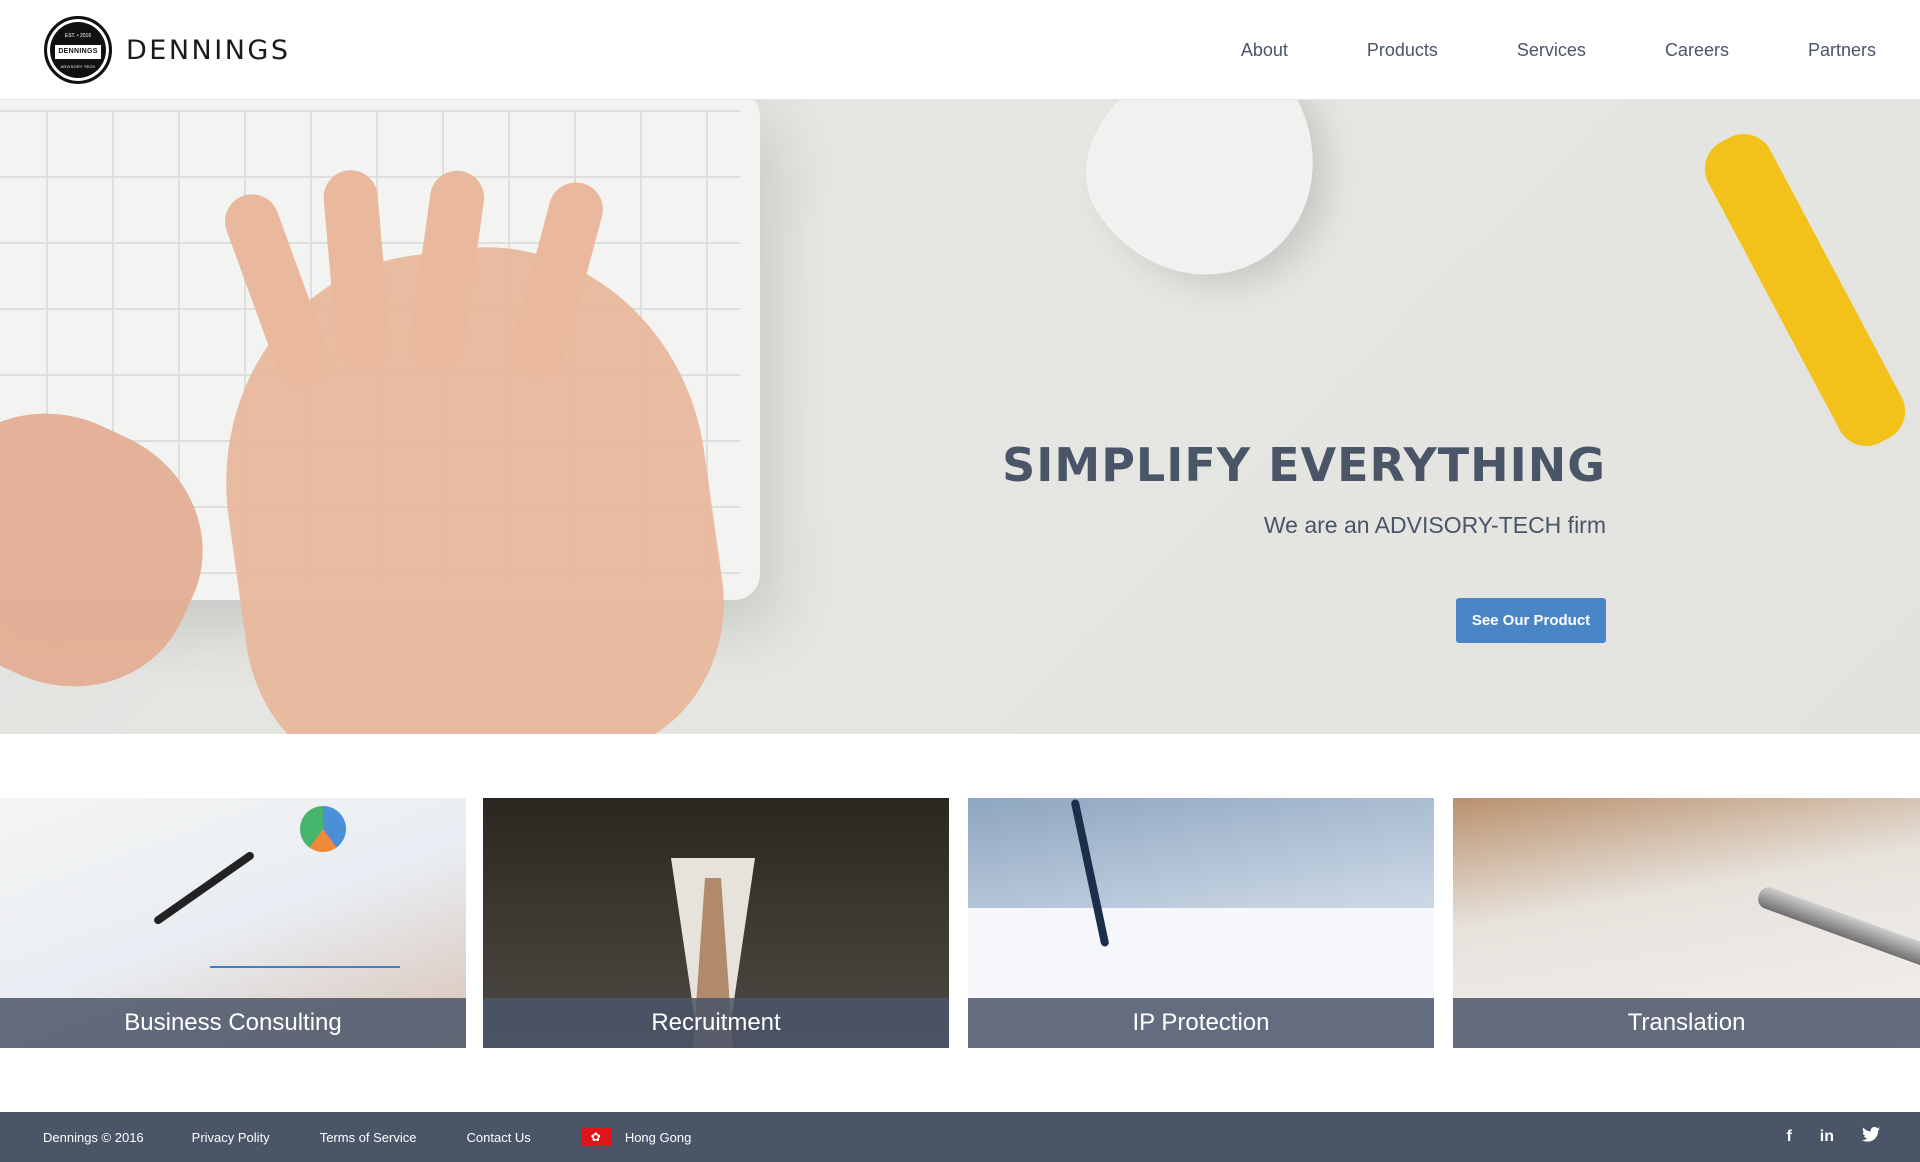 Image resolution: width=1920 pixels, height=1162 pixels. I want to click on service-label: Recruitment, so click(716, 1023).